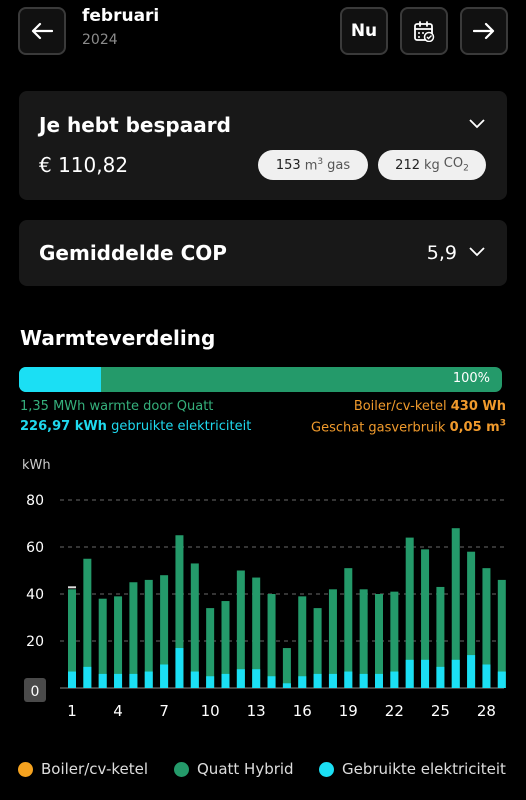  I want to click on previous-month-button, so click(42, 31).